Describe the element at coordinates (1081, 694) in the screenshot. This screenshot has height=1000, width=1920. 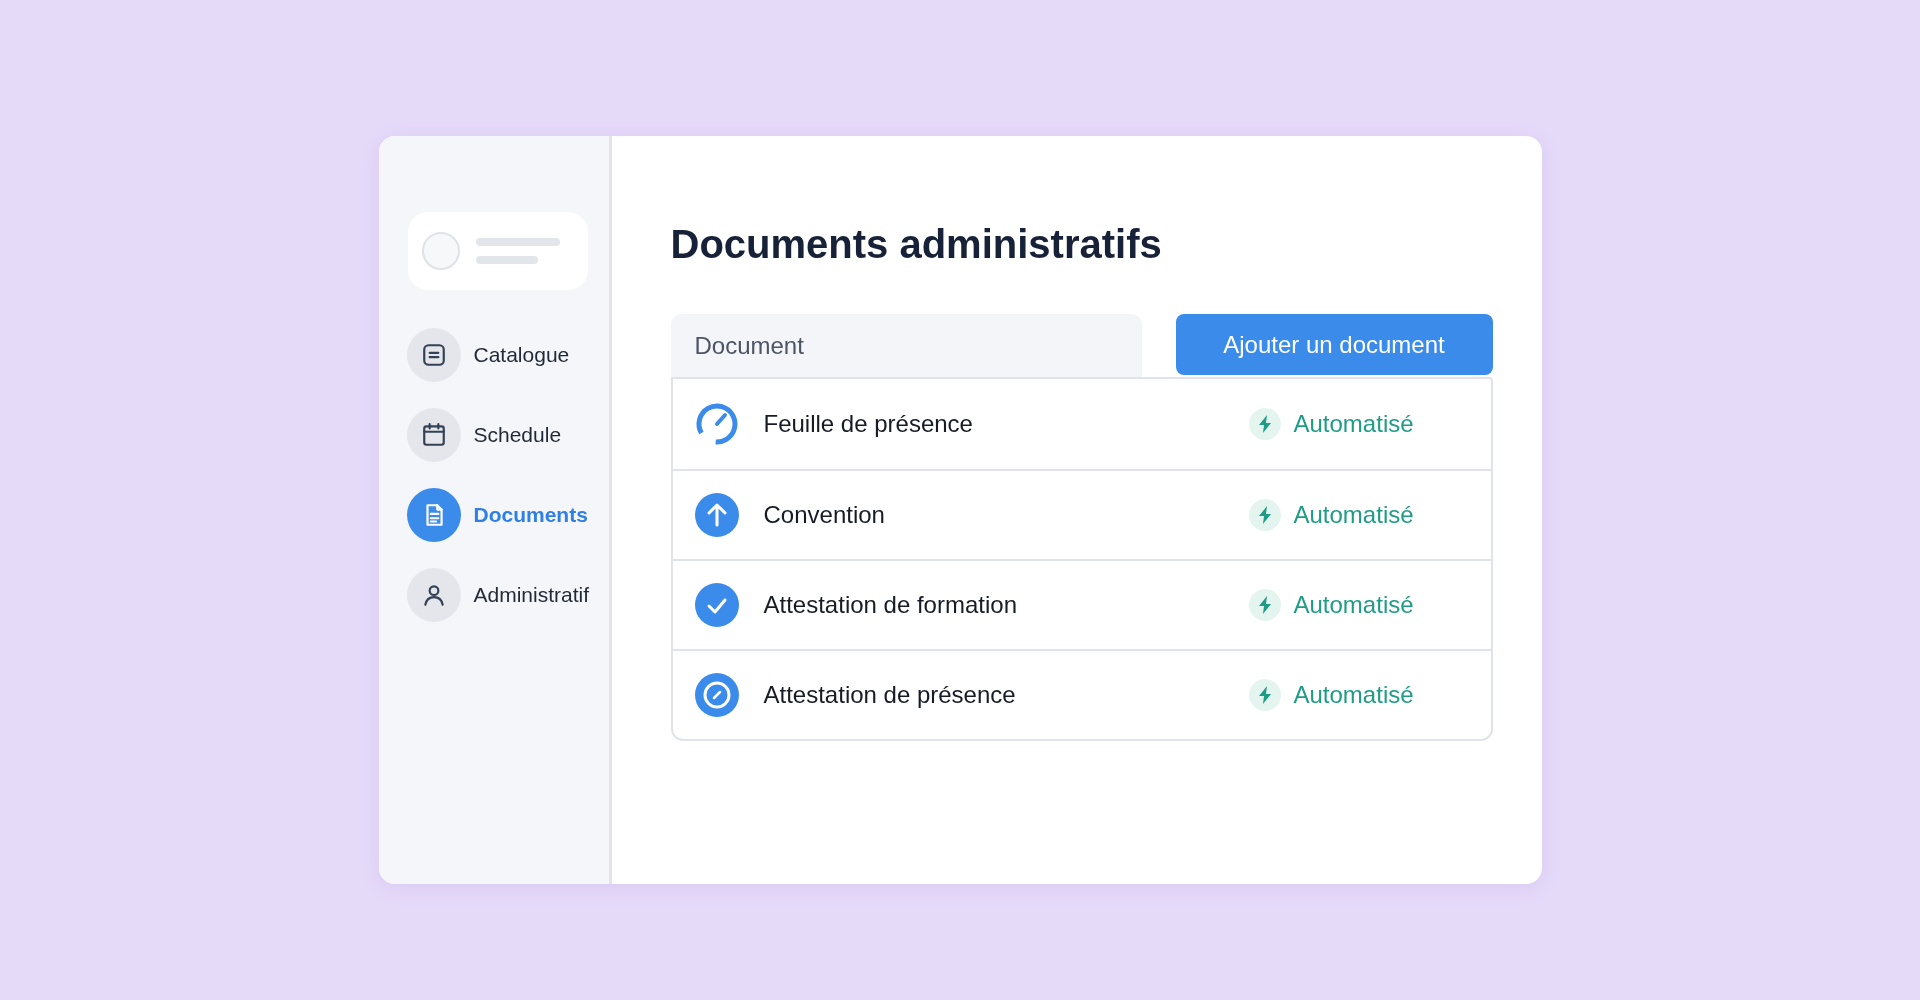
I see `document-row: Attestation de présence Automatisé` at that location.